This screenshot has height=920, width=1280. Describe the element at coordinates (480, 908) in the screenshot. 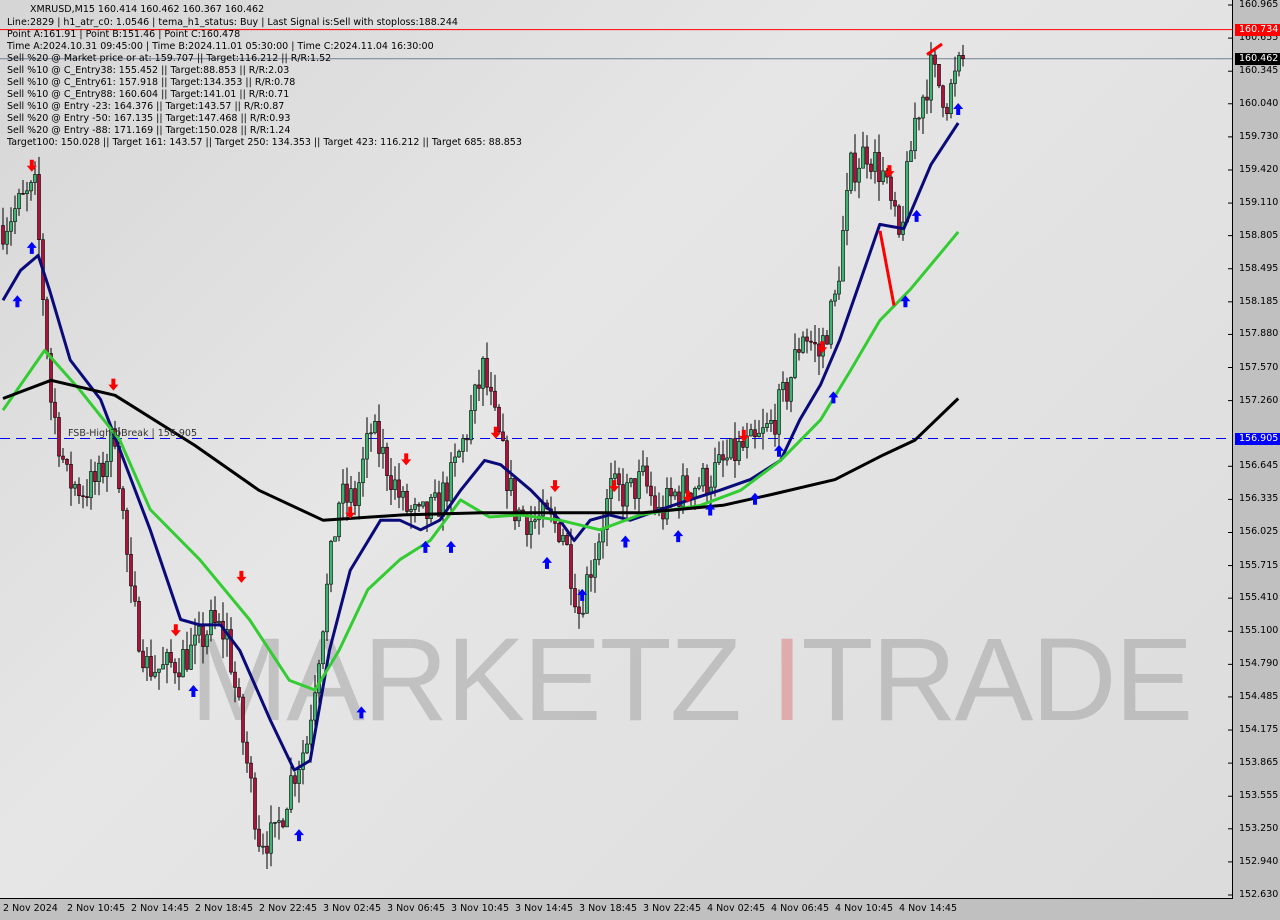

I see `x-tick-label: 3 Nov 10:45` at that location.